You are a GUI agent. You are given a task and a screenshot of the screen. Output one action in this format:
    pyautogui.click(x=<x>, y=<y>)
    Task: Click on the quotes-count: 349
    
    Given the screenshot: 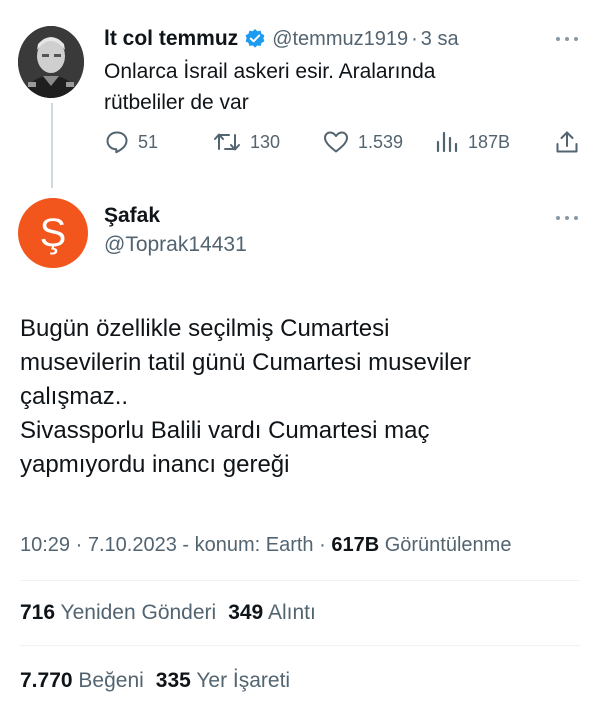 What is the action you would take?
    pyautogui.click(x=246, y=612)
    